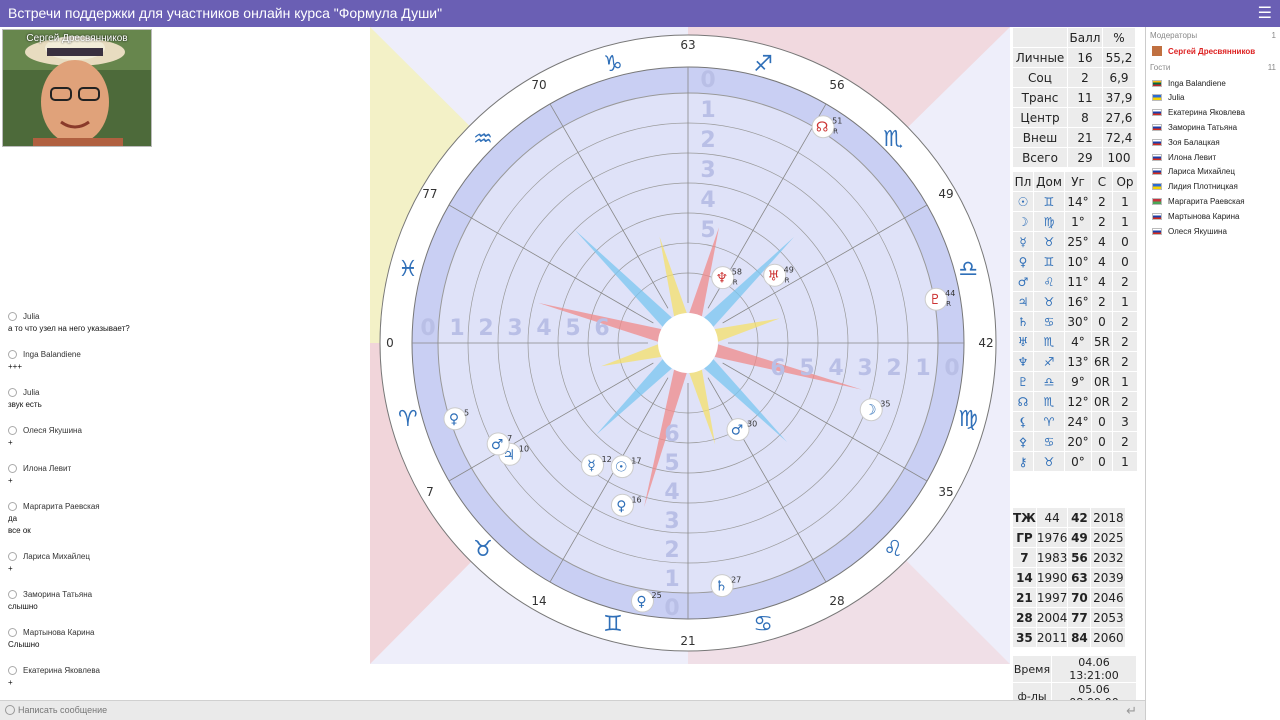  I want to click on guest-name: Маргарита Раевская, so click(1206, 202).